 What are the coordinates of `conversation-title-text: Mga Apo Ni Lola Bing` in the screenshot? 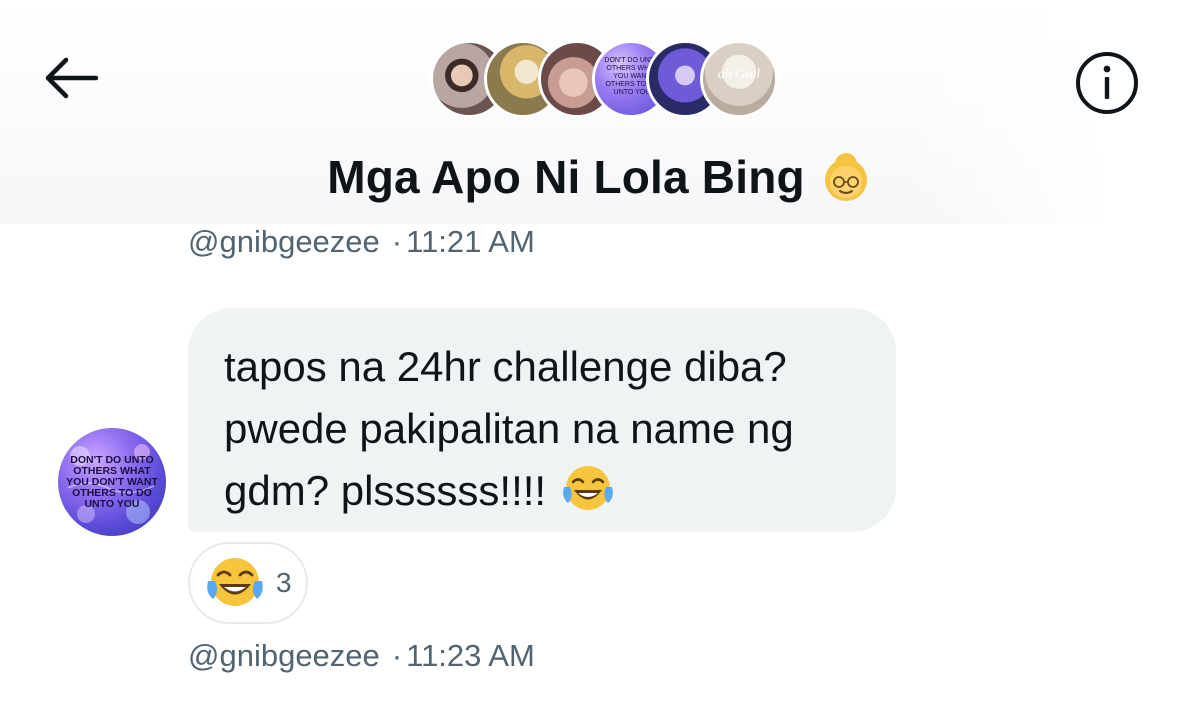 It's located at (566, 177).